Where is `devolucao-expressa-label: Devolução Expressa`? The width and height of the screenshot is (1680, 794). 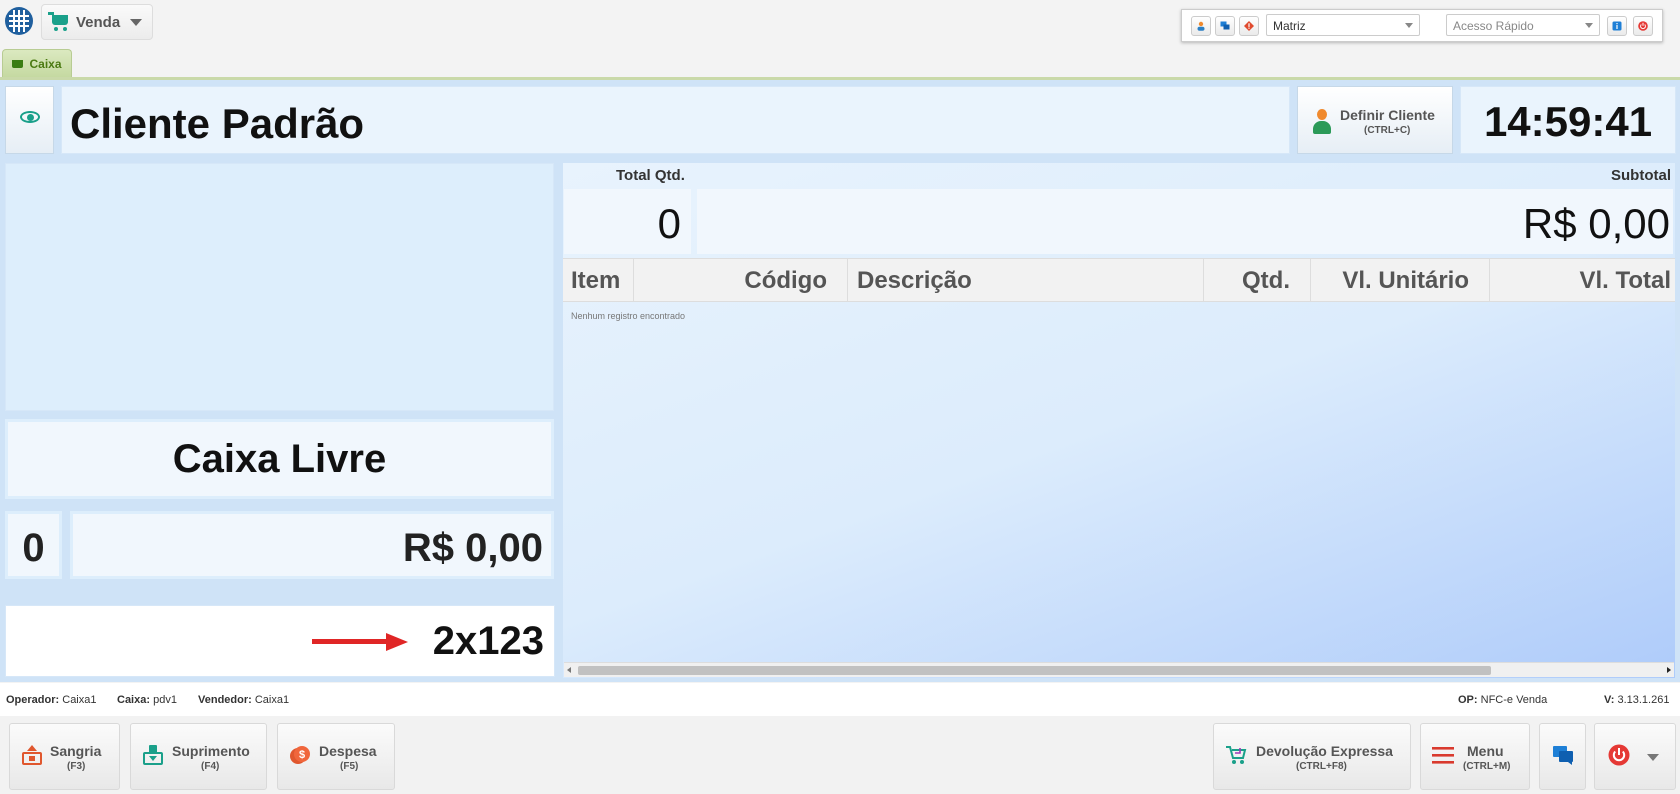
devolucao-expressa-label: Devolução Expressa is located at coordinates (1324, 751).